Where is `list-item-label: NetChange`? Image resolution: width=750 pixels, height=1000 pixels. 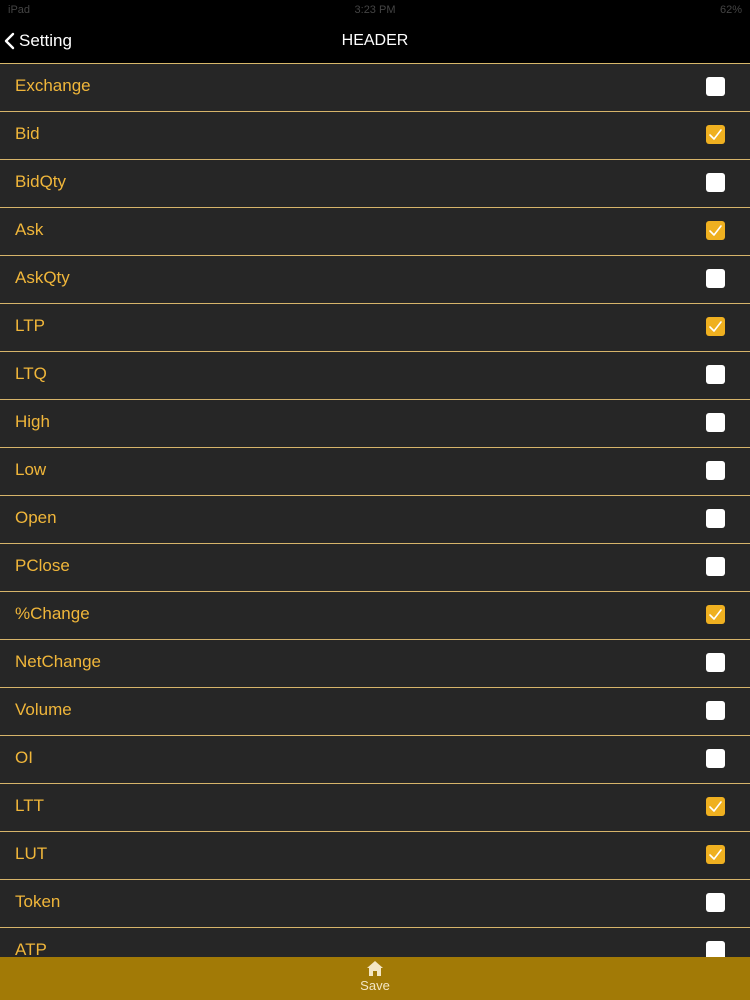 list-item-label: NetChange is located at coordinates (58, 661).